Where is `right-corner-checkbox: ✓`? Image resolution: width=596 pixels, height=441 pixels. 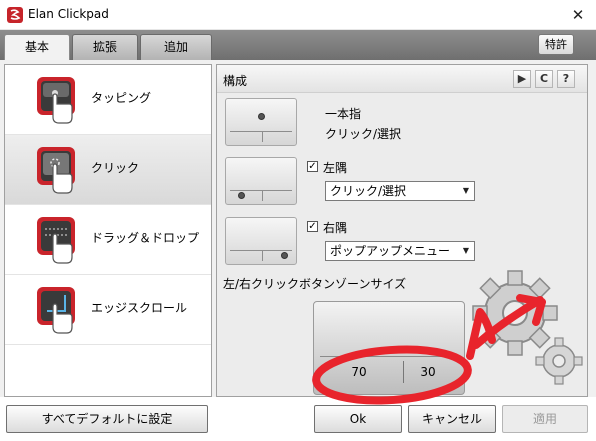 right-corner-checkbox: ✓ is located at coordinates (312, 226).